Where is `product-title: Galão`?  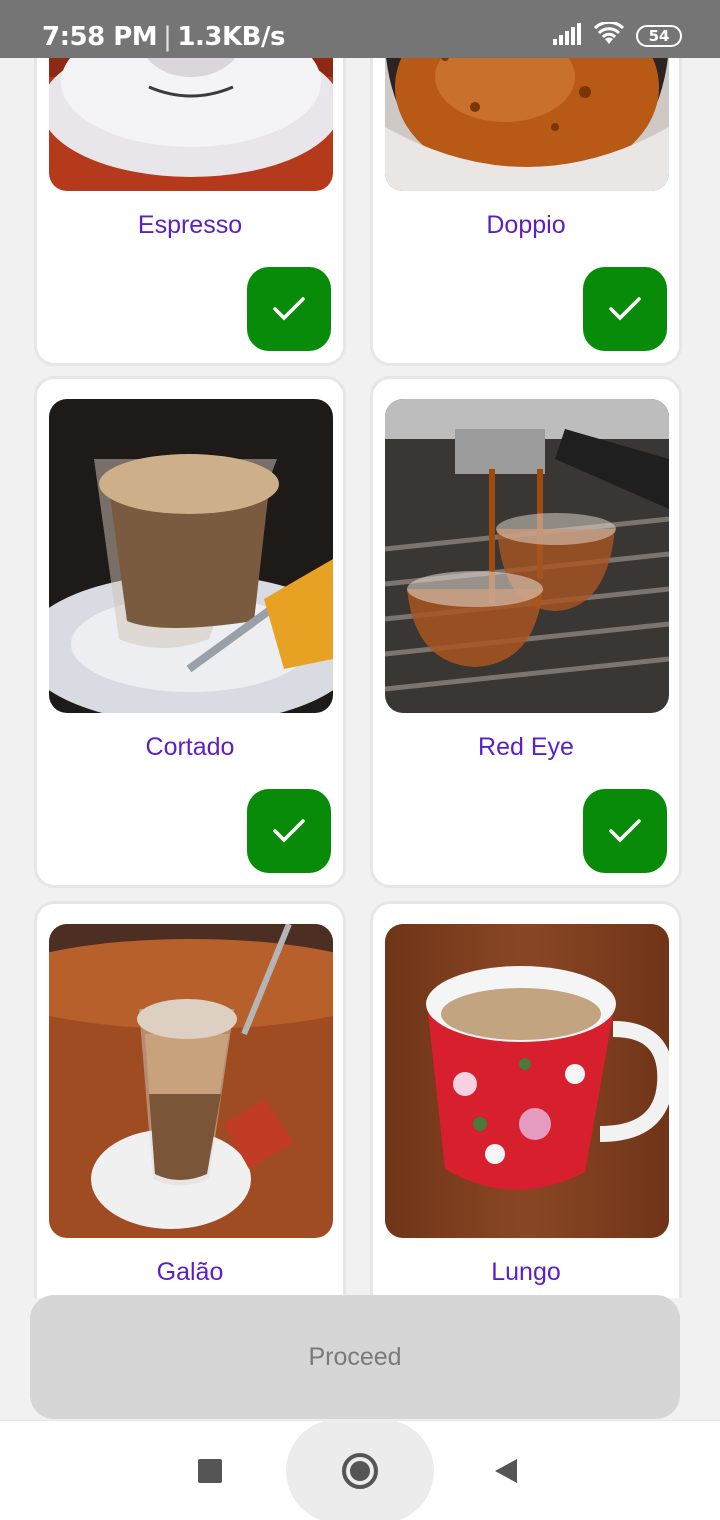
product-title: Galão is located at coordinates (190, 1272).